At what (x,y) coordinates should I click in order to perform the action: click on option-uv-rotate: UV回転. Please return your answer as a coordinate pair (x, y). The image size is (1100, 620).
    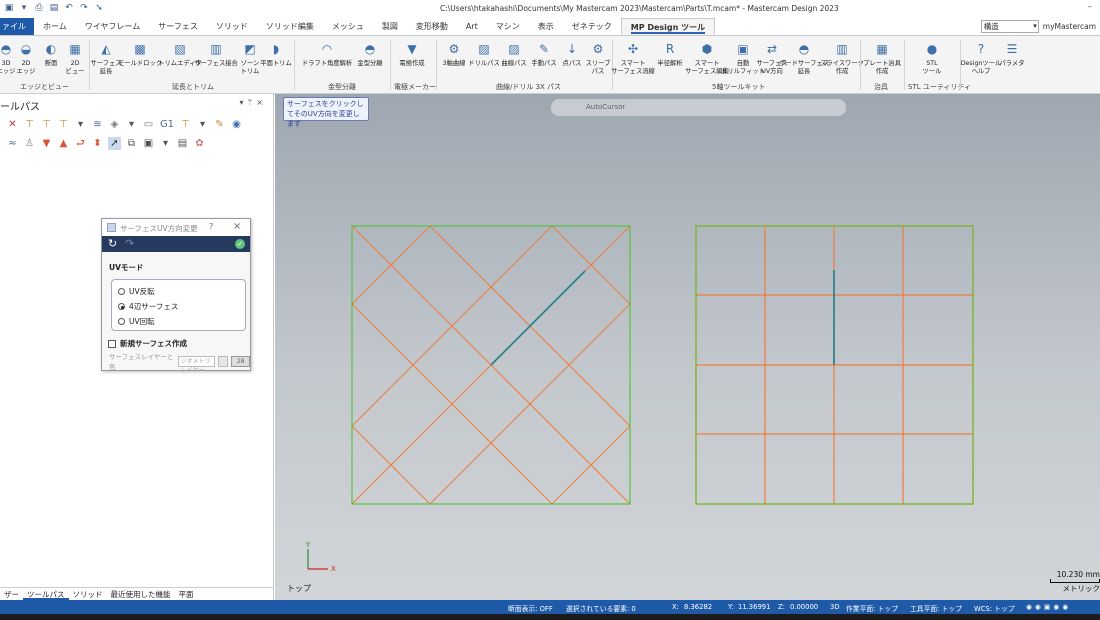
    Looking at the image, I should click on (136, 321).